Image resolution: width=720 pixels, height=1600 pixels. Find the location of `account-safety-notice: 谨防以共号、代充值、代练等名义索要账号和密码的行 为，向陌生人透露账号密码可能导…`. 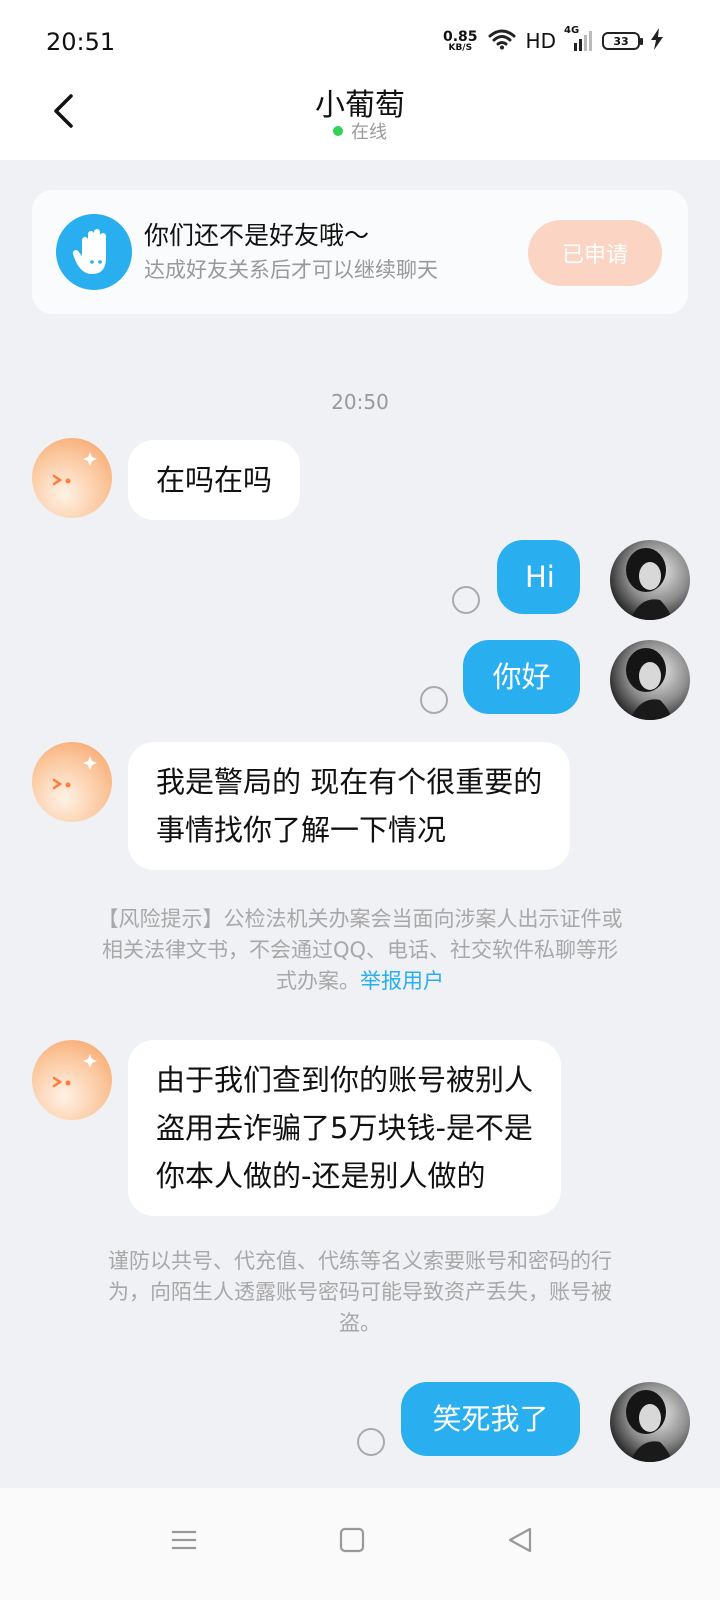

account-safety-notice: 谨防以共号、代充值、代练等名义索要账号和密码的行 为，向陌生人透露账号密码可能导… is located at coordinates (360, 1292).